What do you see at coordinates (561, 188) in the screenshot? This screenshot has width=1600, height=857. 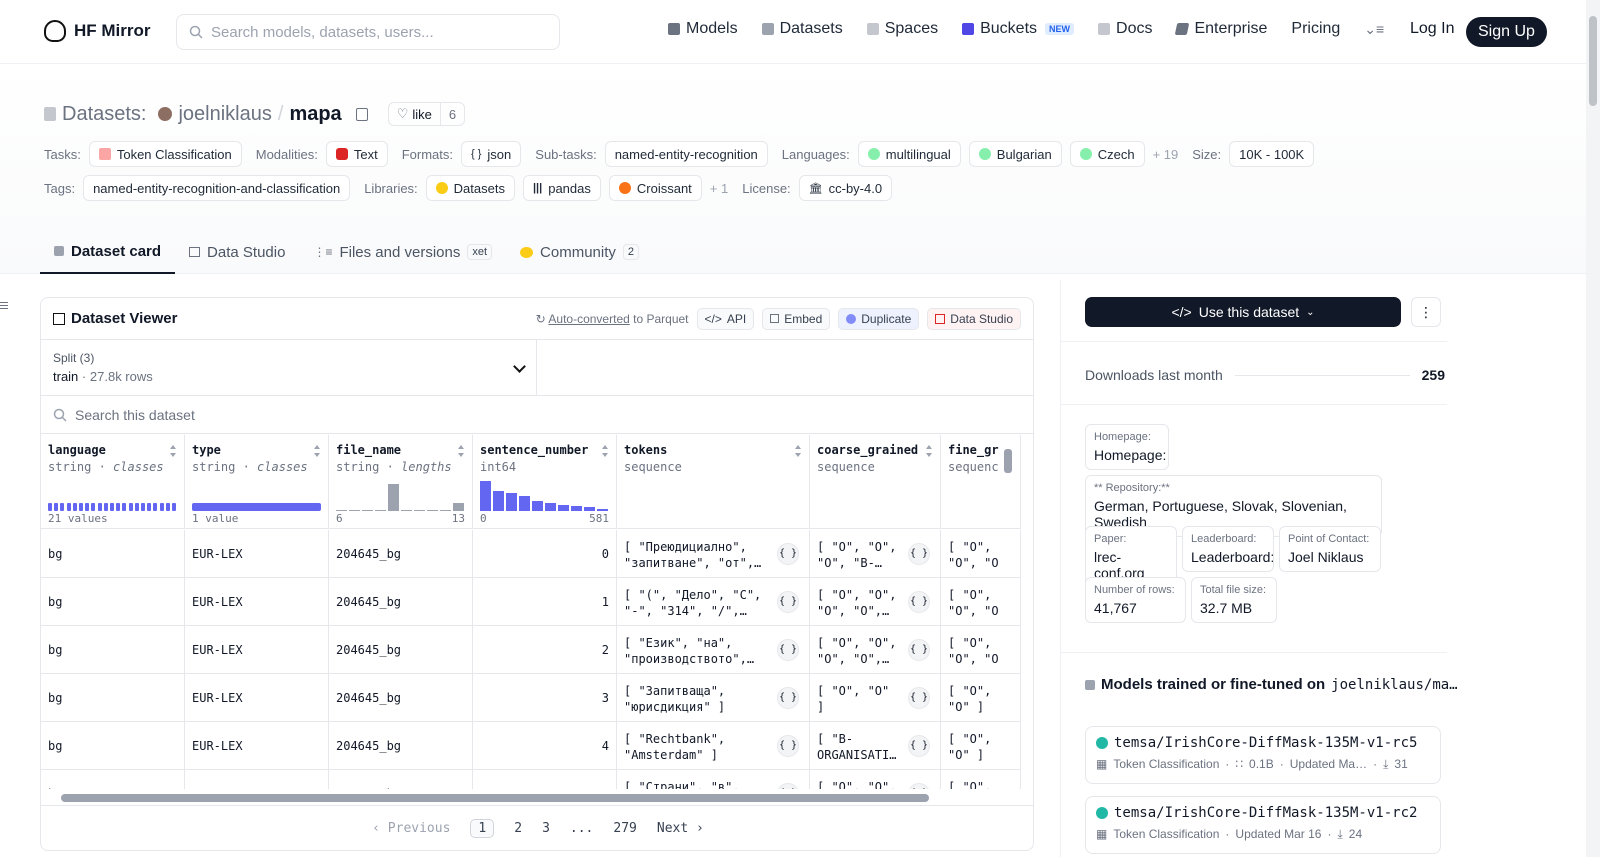 I see `library-chip: ||| pandas` at bounding box center [561, 188].